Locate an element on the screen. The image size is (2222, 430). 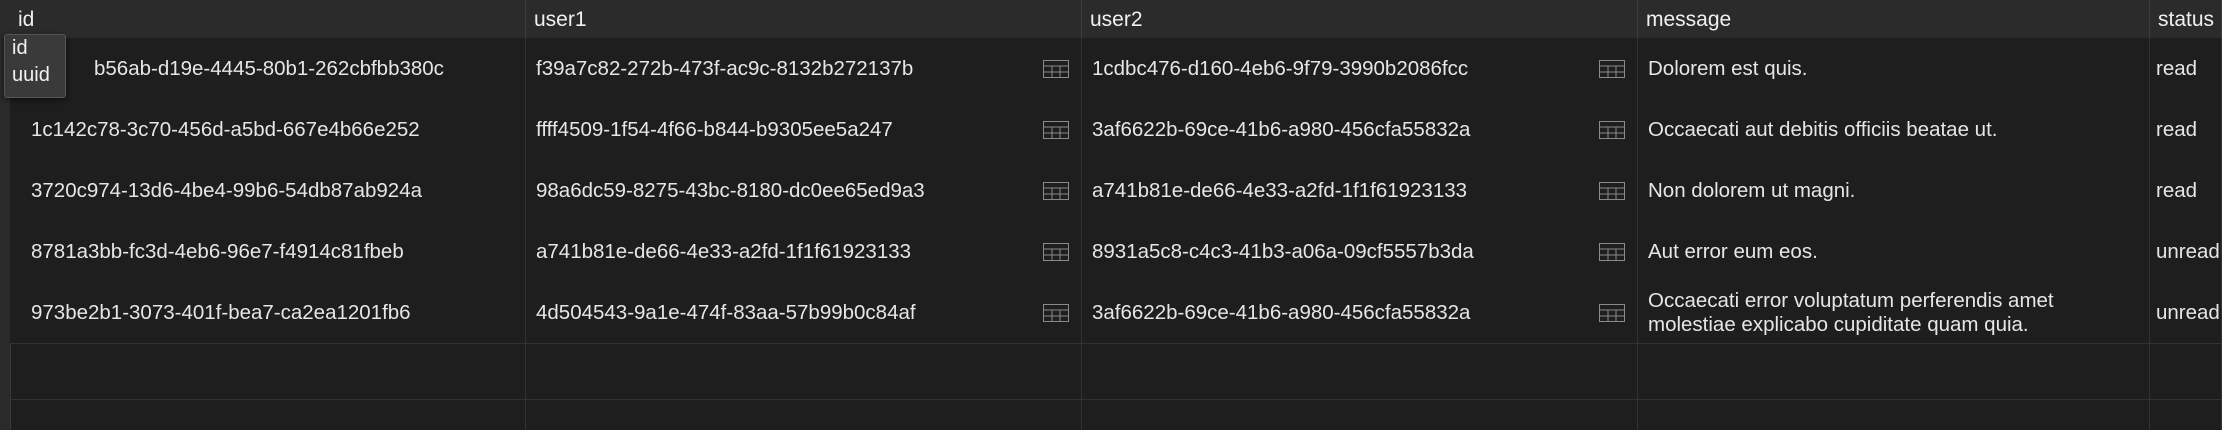
cell-user2: 8931a5c8-c4c3-41b3-a06a-09cf5557b3da is located at coordinates (1360, 251).